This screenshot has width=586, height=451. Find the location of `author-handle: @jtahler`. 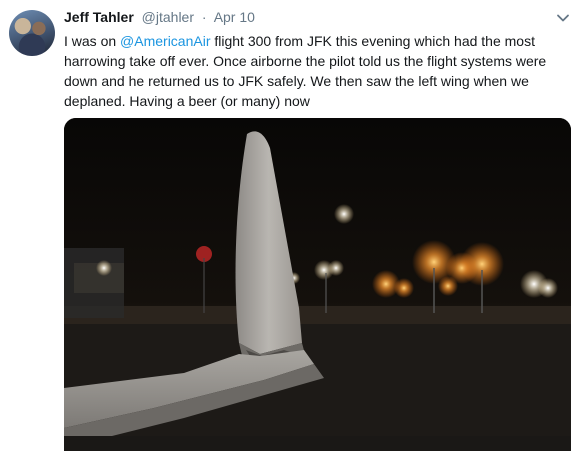

author-handle: @jtahler is located at coordinates (168, 17).